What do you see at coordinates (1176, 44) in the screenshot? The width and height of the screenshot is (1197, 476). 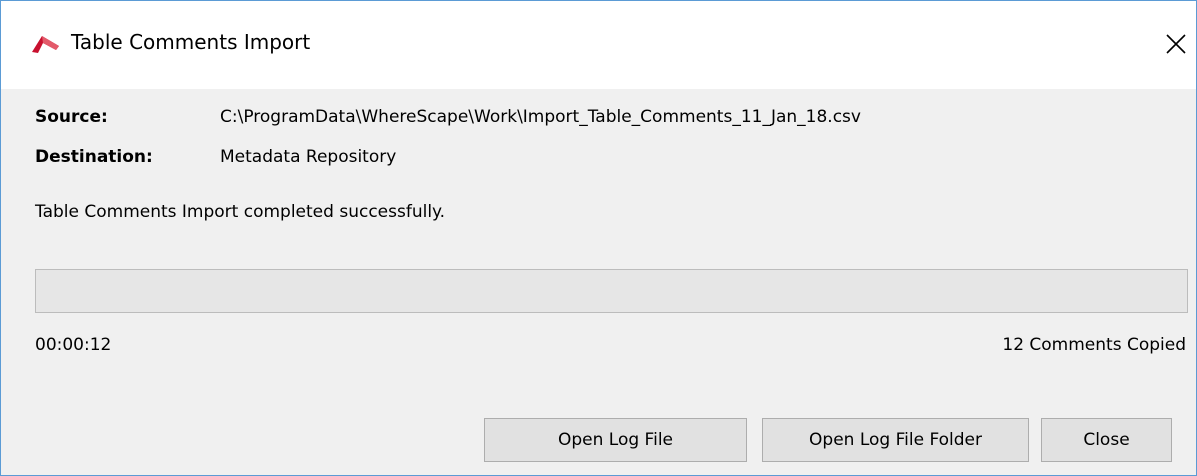 I see `close-icon` at bounding box center [1176, 44].